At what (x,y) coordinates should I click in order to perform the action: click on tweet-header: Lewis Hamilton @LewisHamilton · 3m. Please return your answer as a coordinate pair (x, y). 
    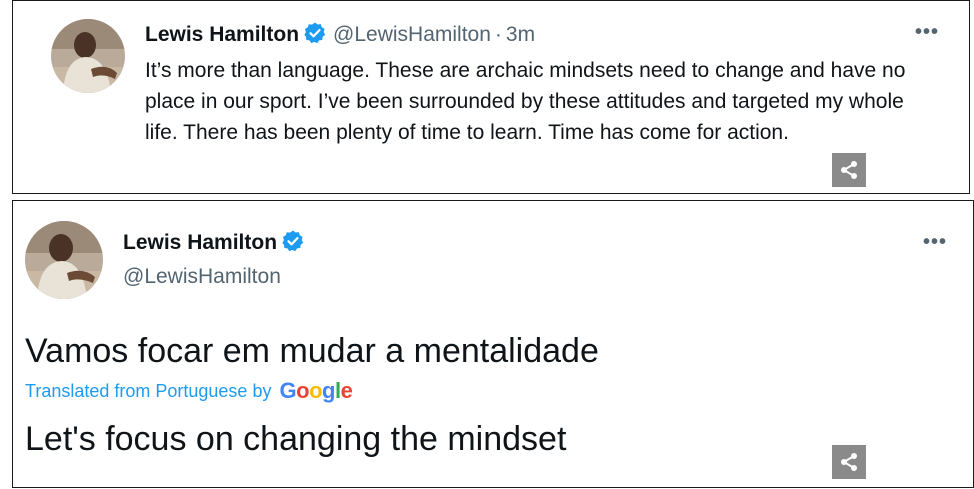
    Looking at the image, I should click on (340, 38).